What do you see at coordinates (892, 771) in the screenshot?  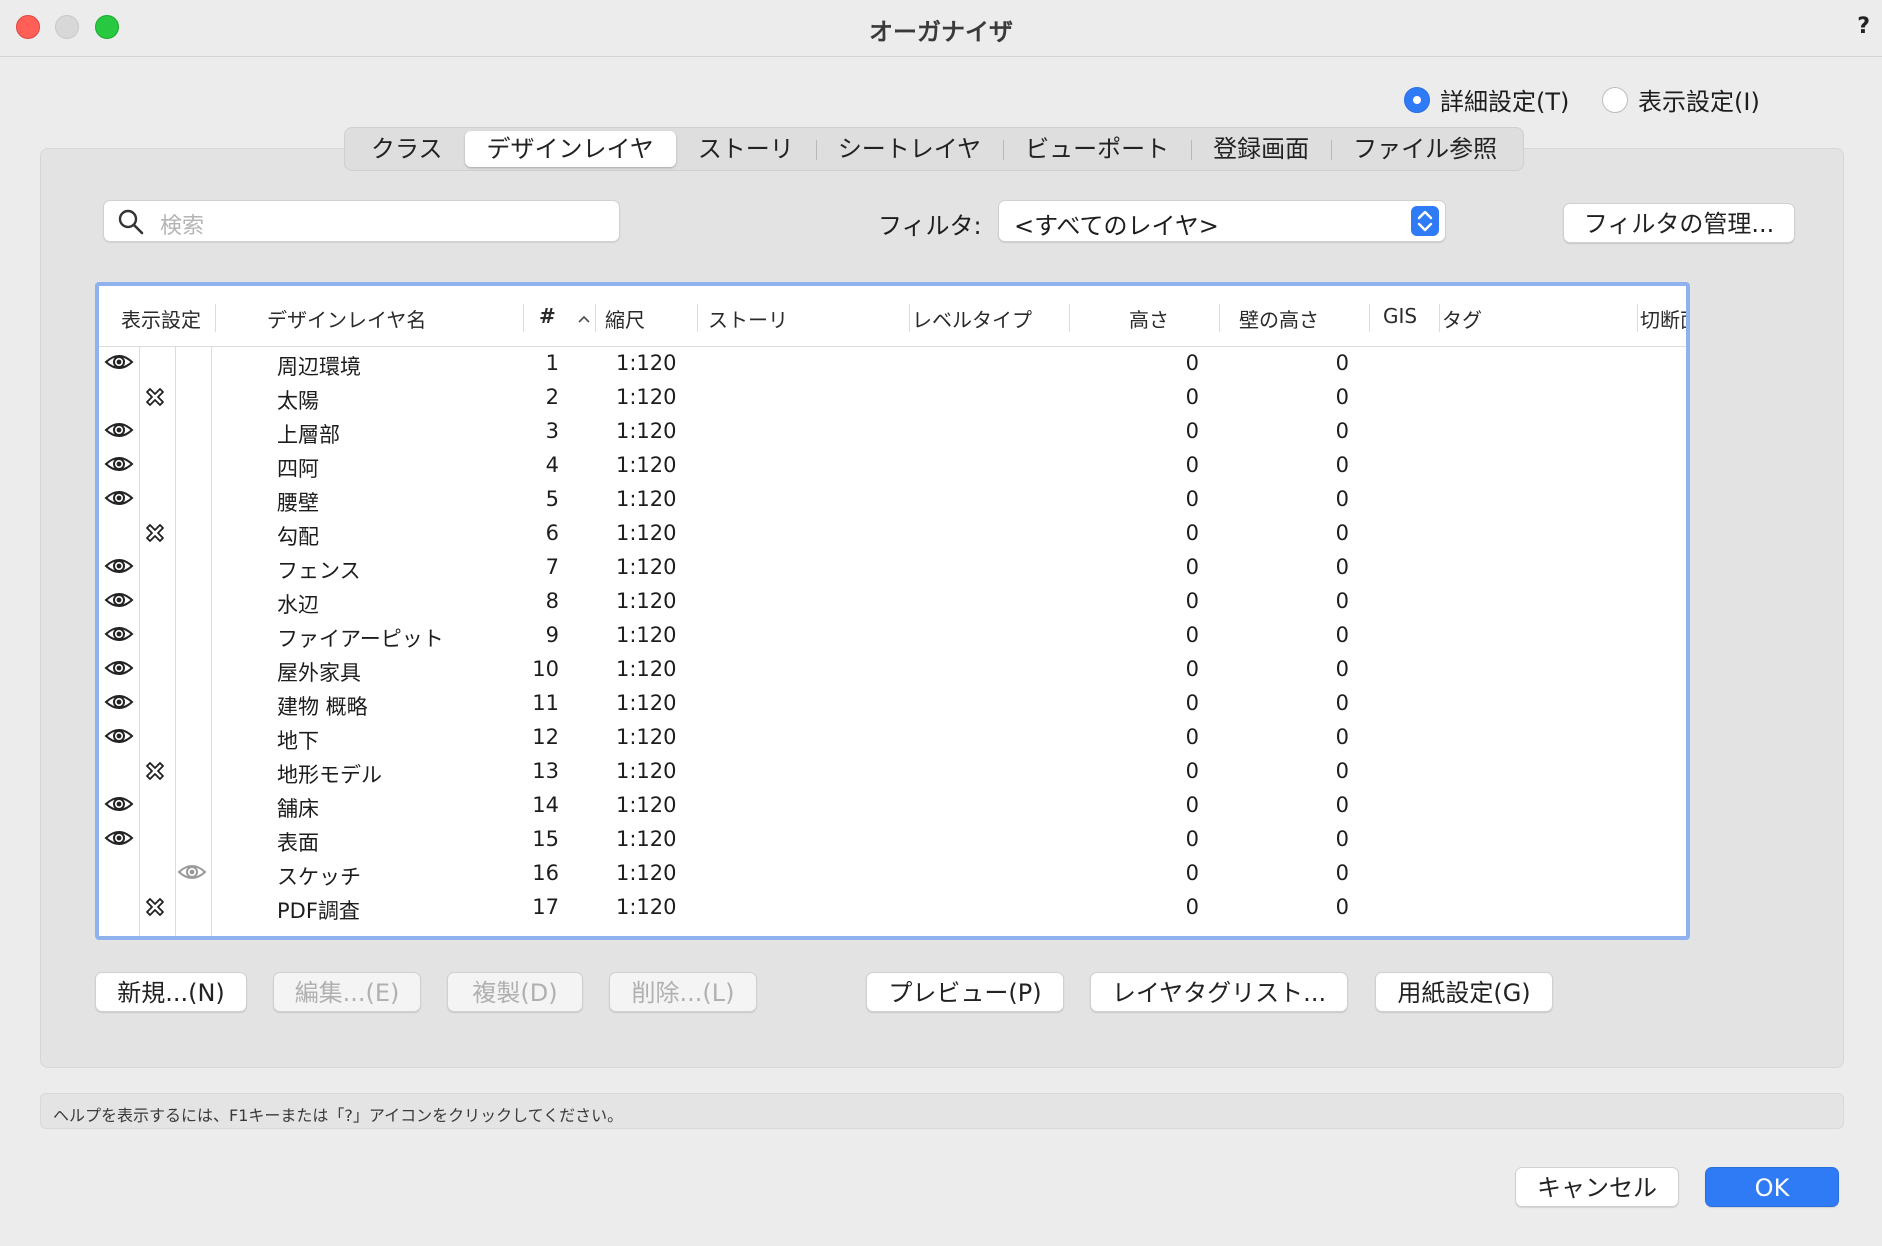 I see `table-row: 地形モデル 13 1:120 0 0` at bounding box center [892, 771].